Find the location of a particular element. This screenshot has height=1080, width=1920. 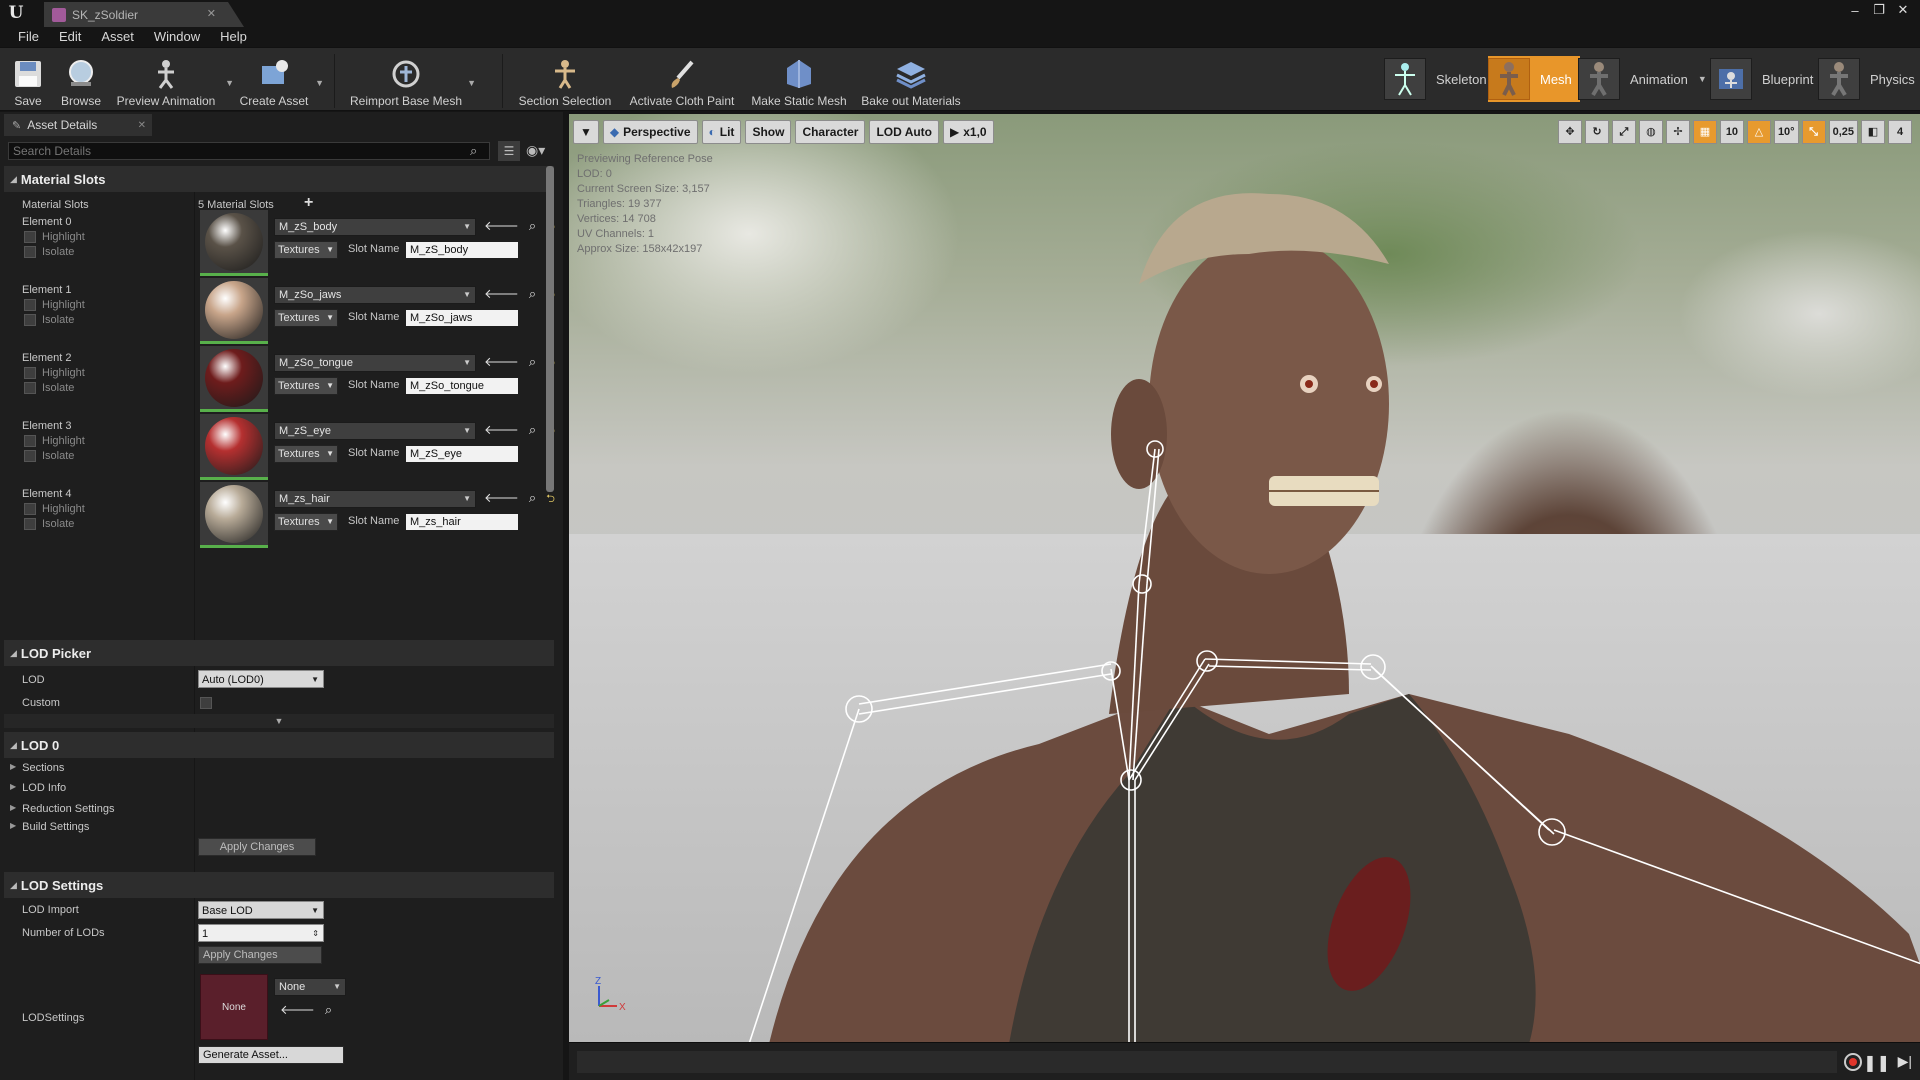

pause-icon: ❚❚ is located at coordinates (1876, 1063).